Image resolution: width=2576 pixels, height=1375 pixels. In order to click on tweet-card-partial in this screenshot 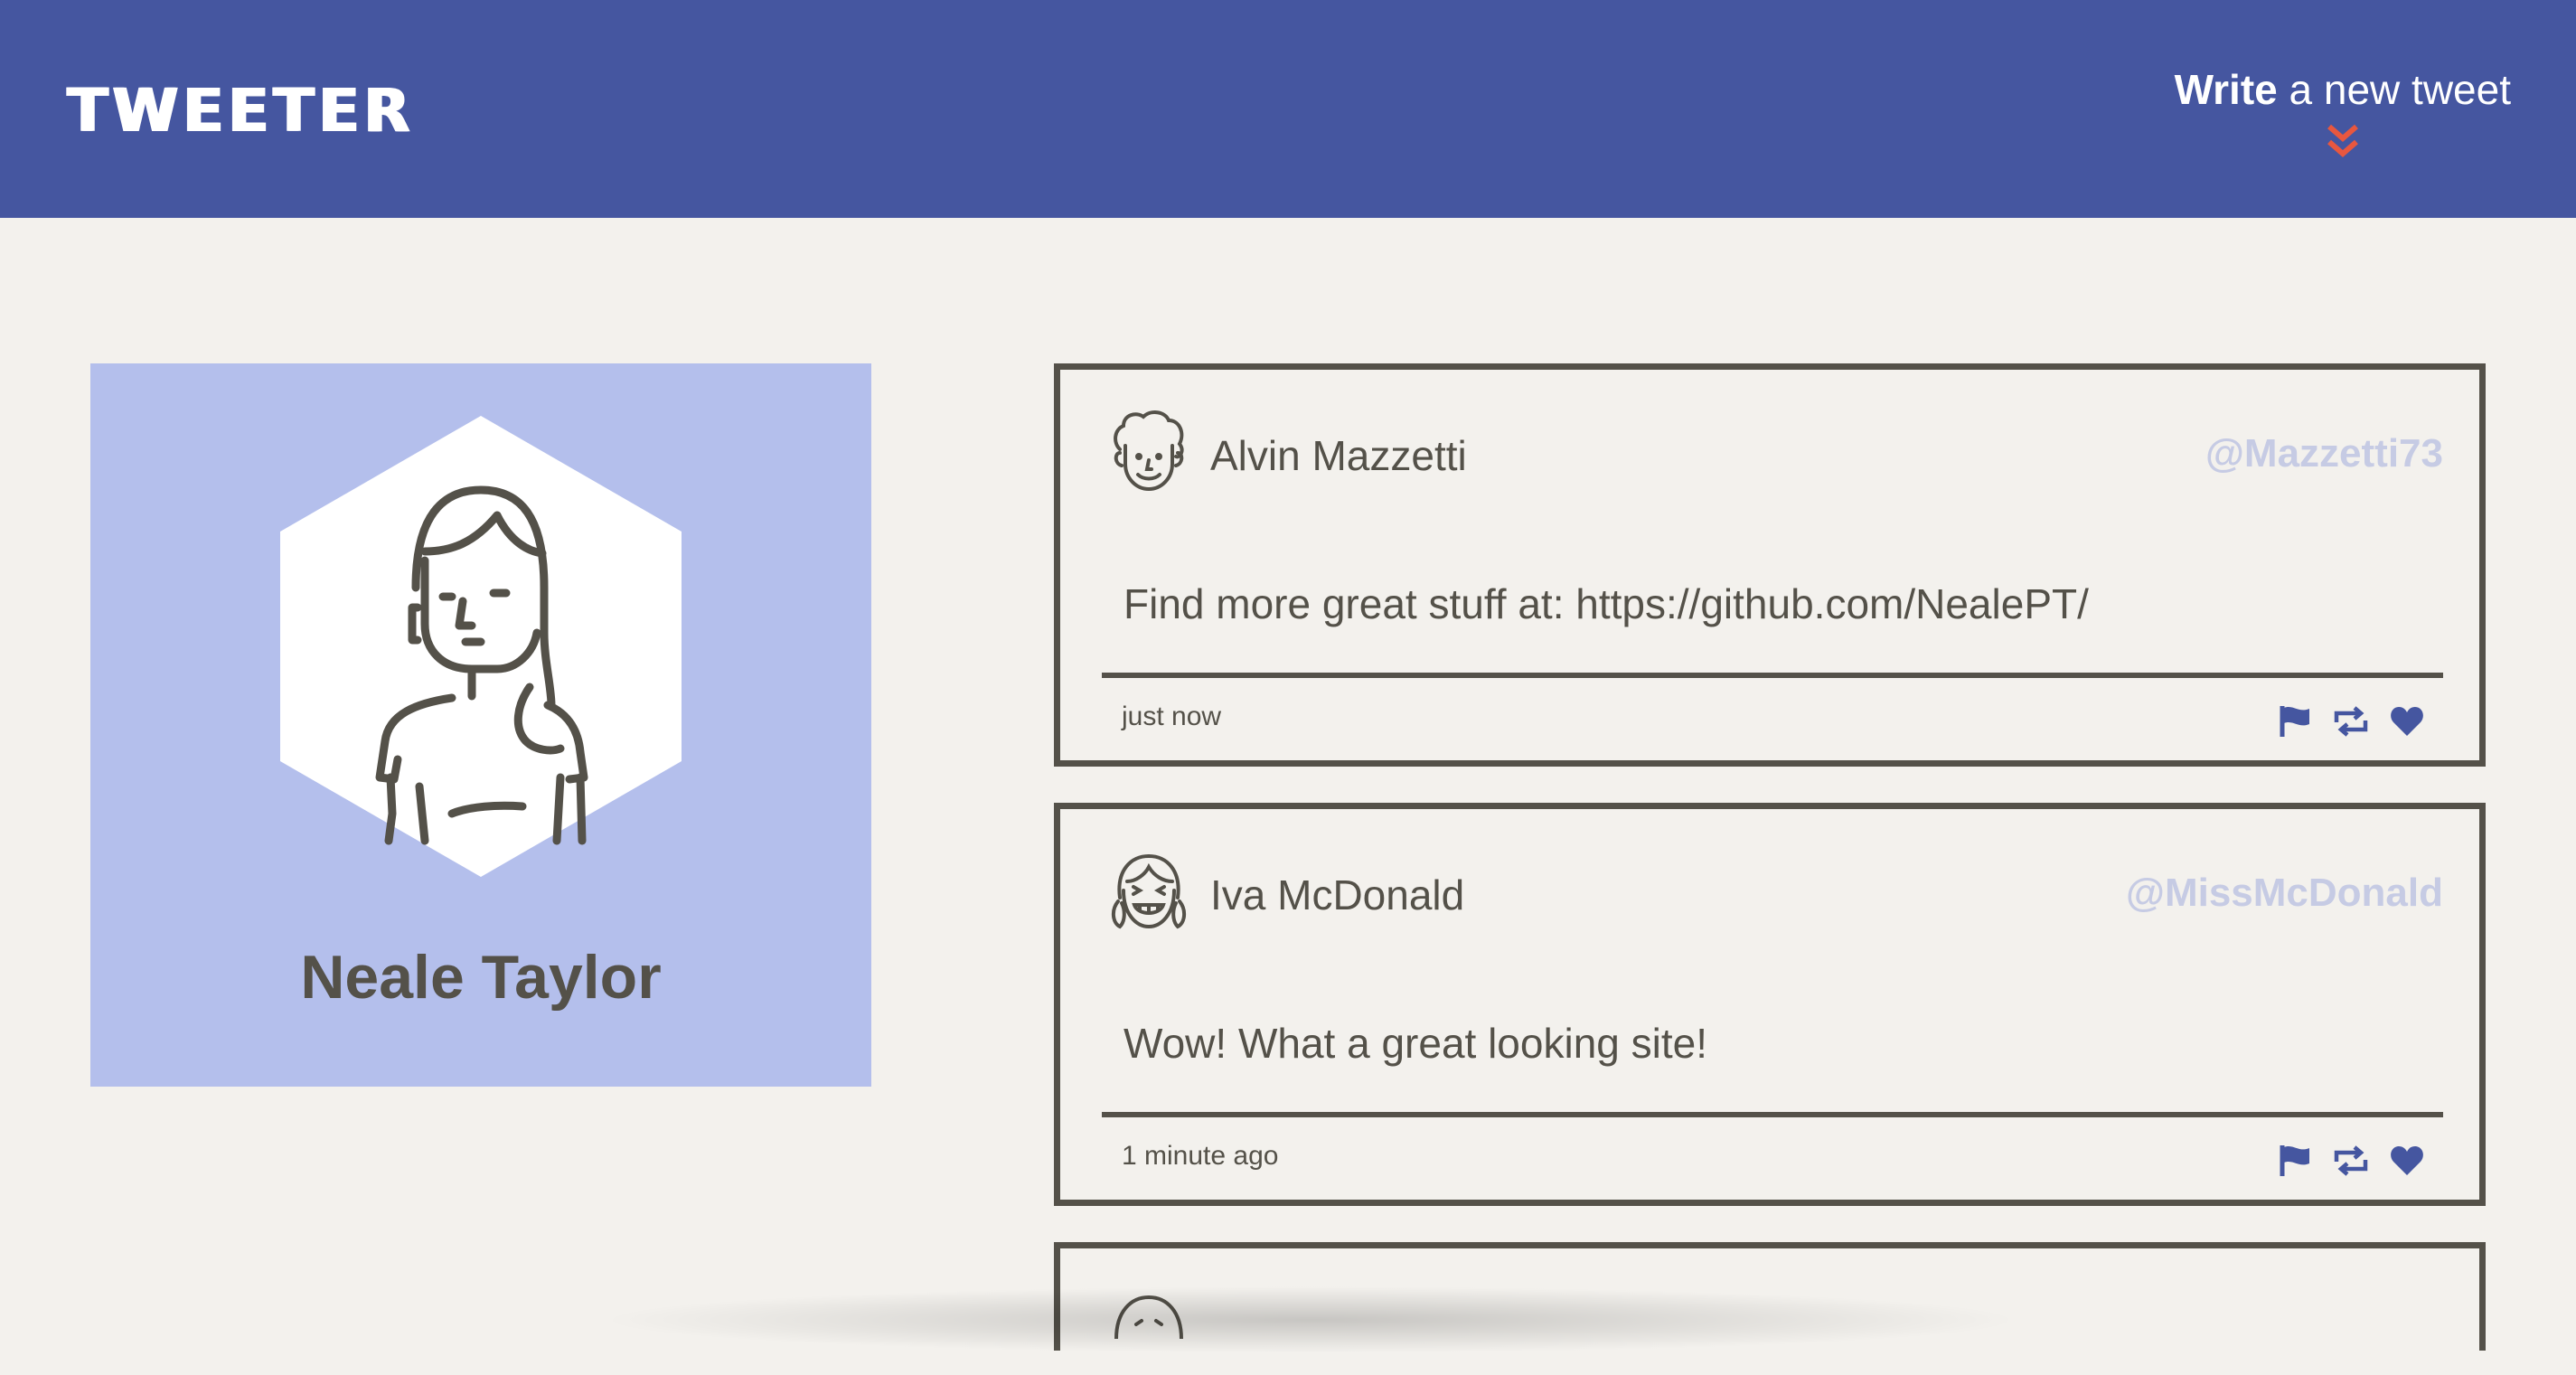, I will do `click(1770, 1296)`.